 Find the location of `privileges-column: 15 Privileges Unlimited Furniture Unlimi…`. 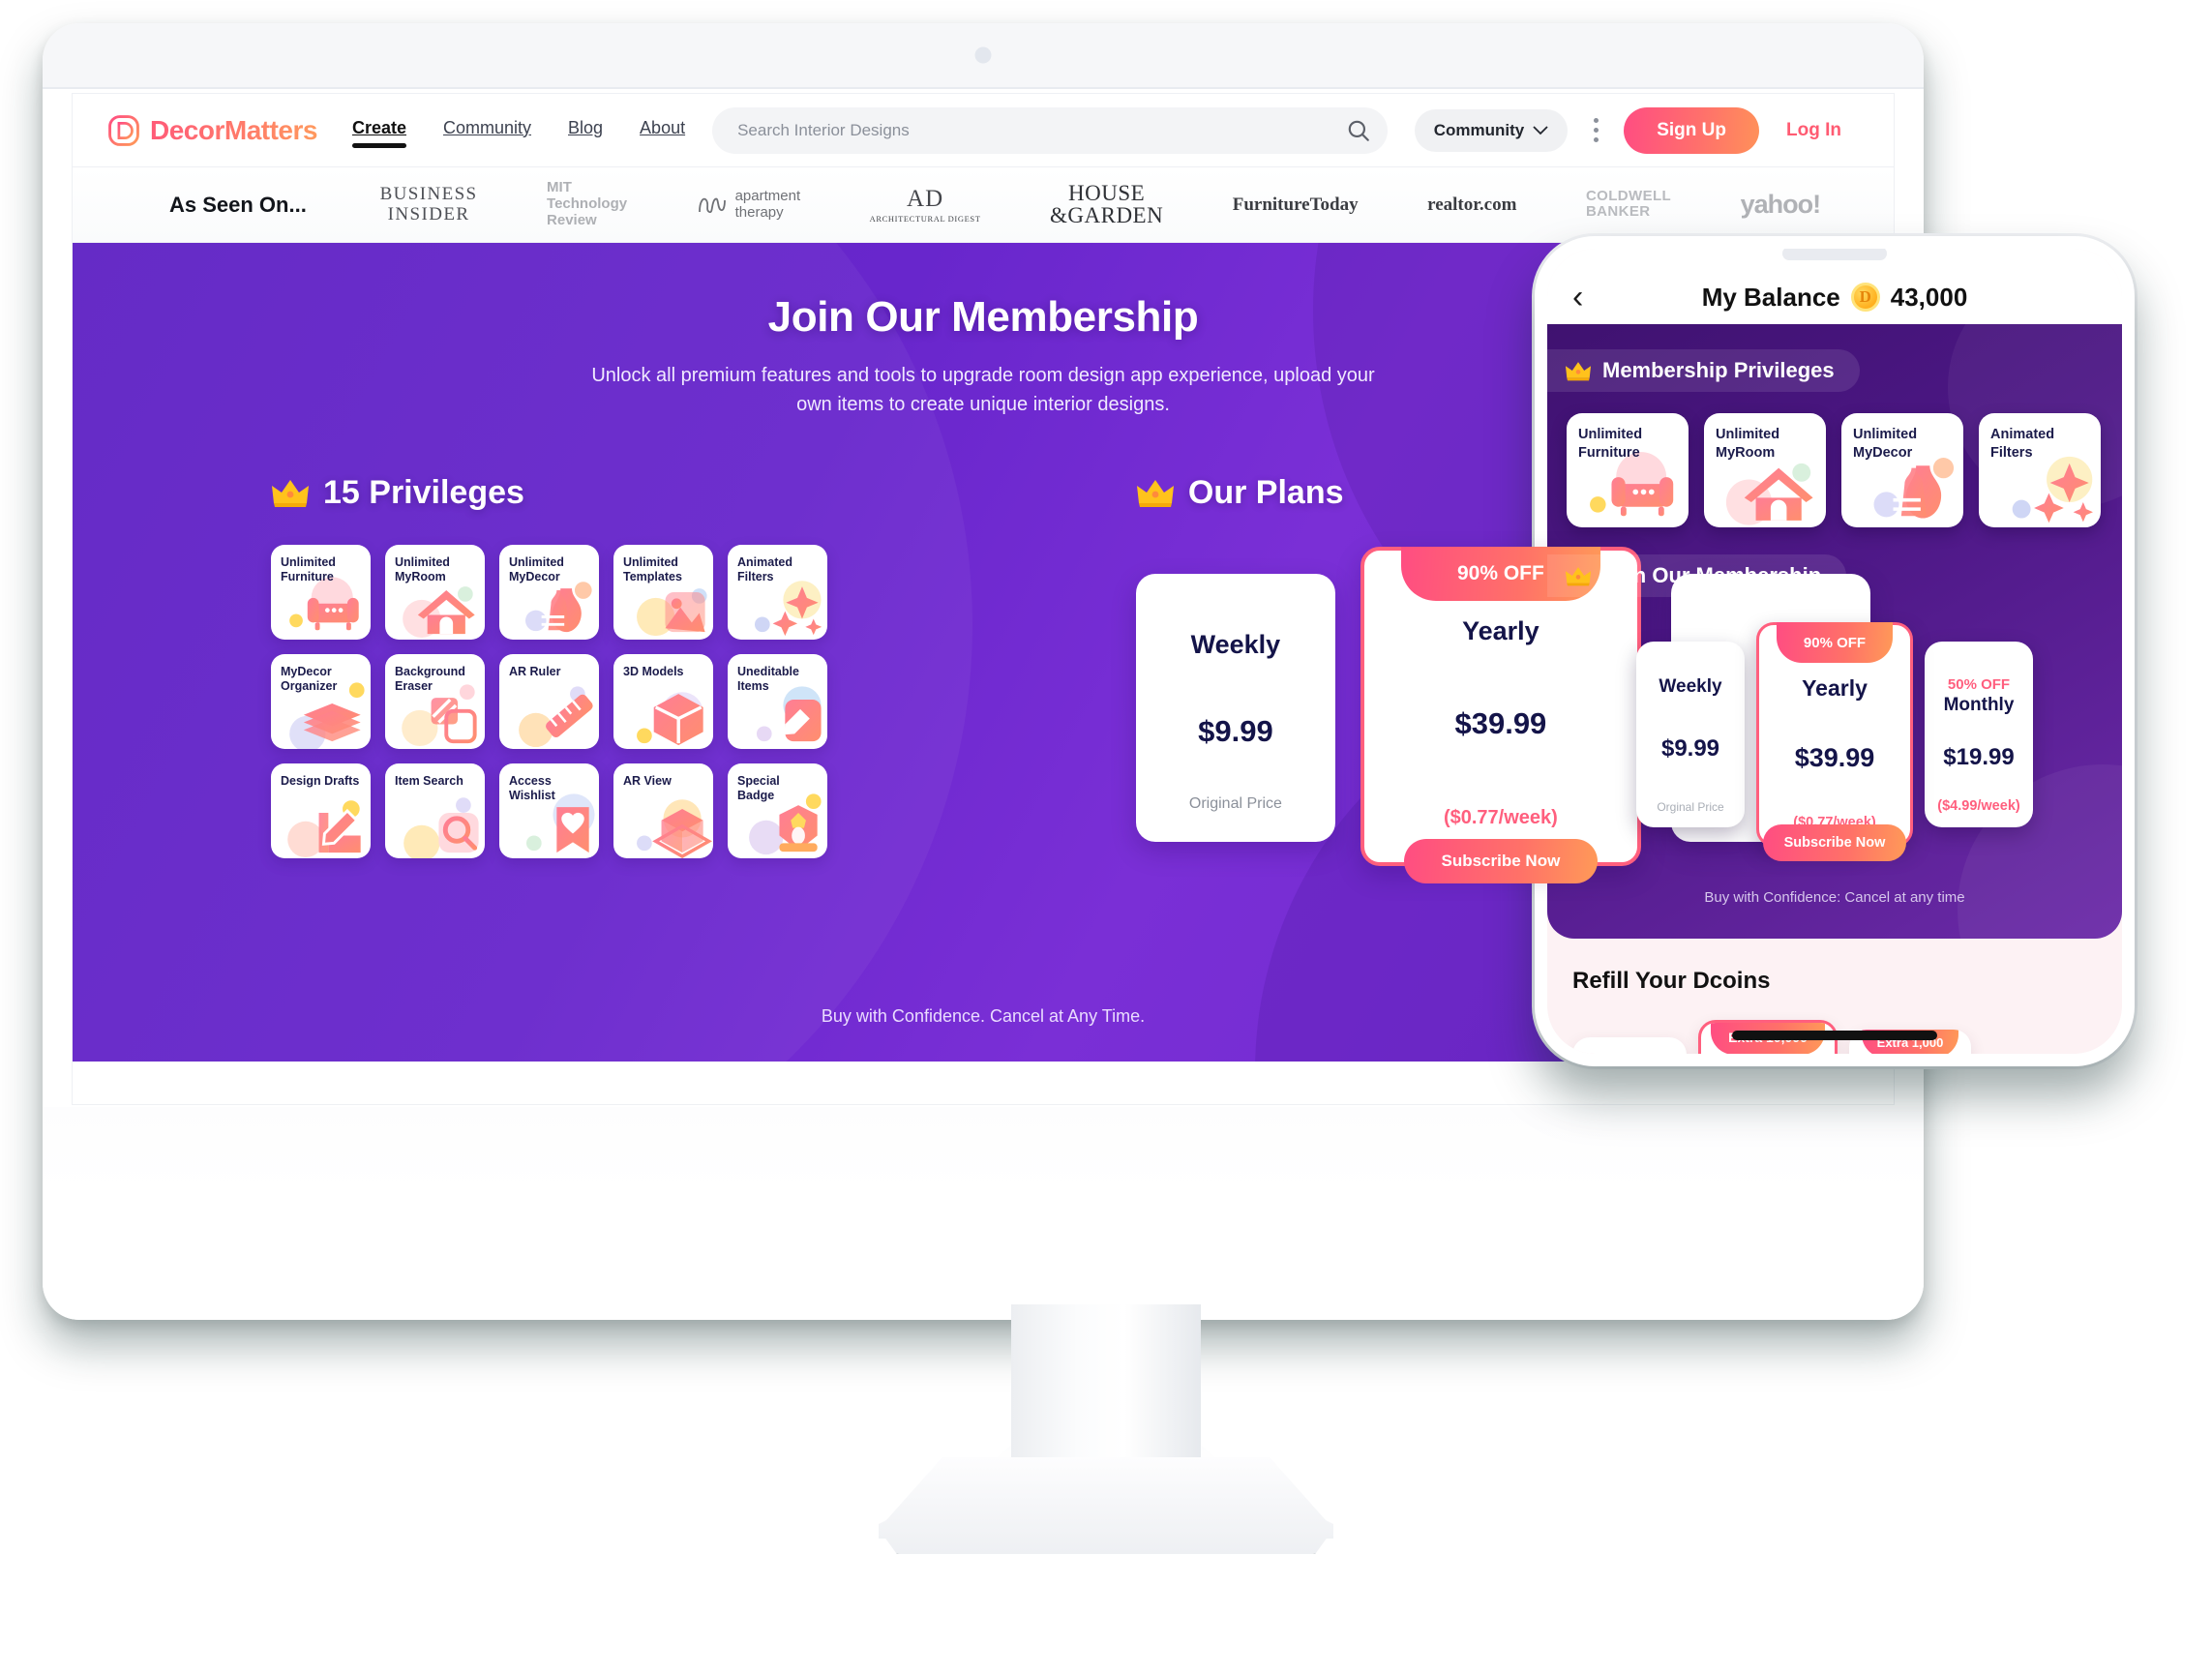

privileges-column: 15 Privileges Unlimited Furniture Unlimi… is located at coordinates (582, 670).